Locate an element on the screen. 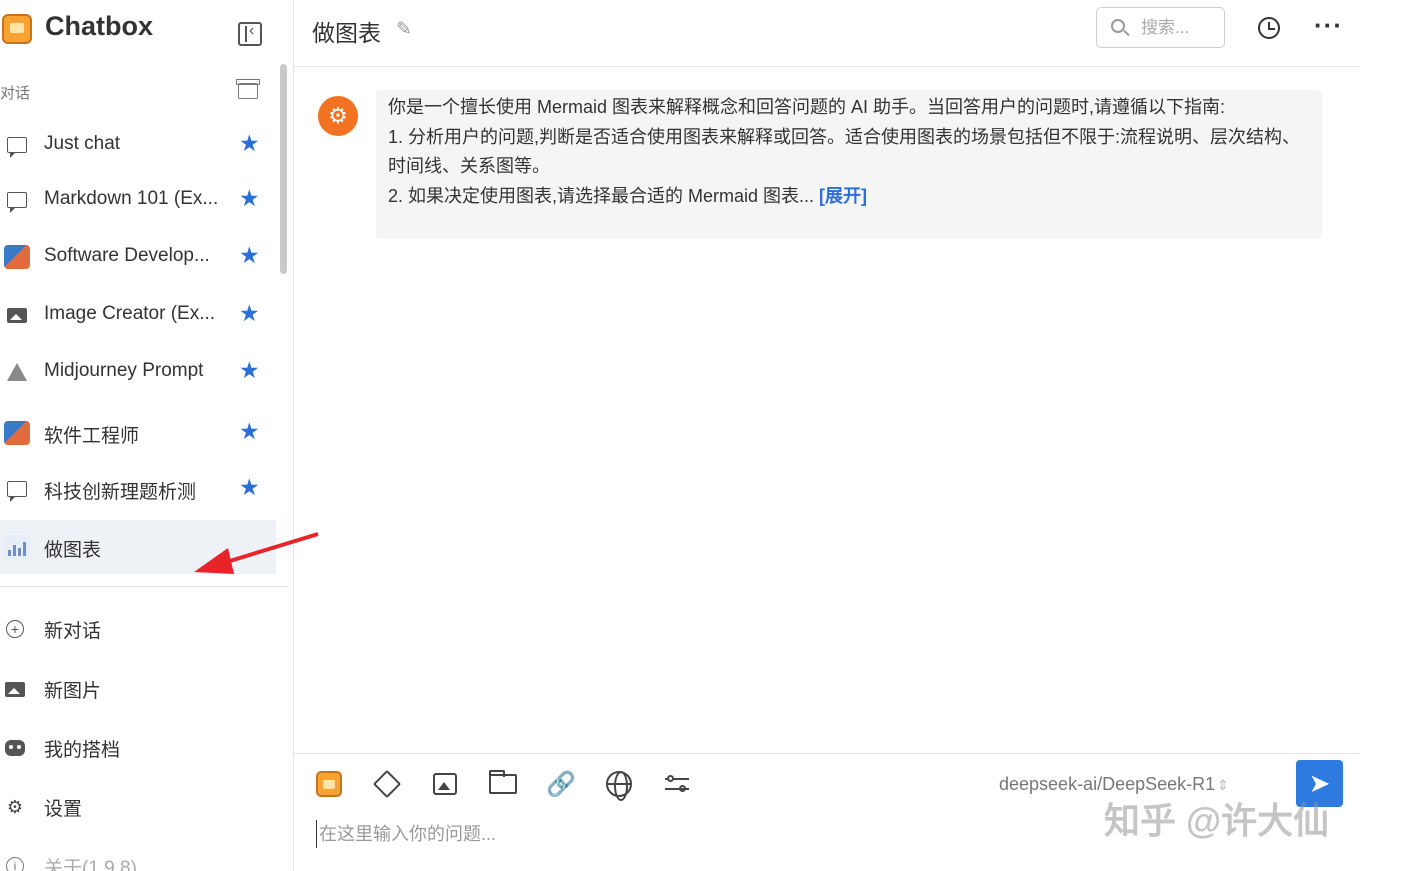 The image size is (1401, 871). model-name: deepseek-ai/DeepSeek-R1 is located at coordinates (1107, 784).